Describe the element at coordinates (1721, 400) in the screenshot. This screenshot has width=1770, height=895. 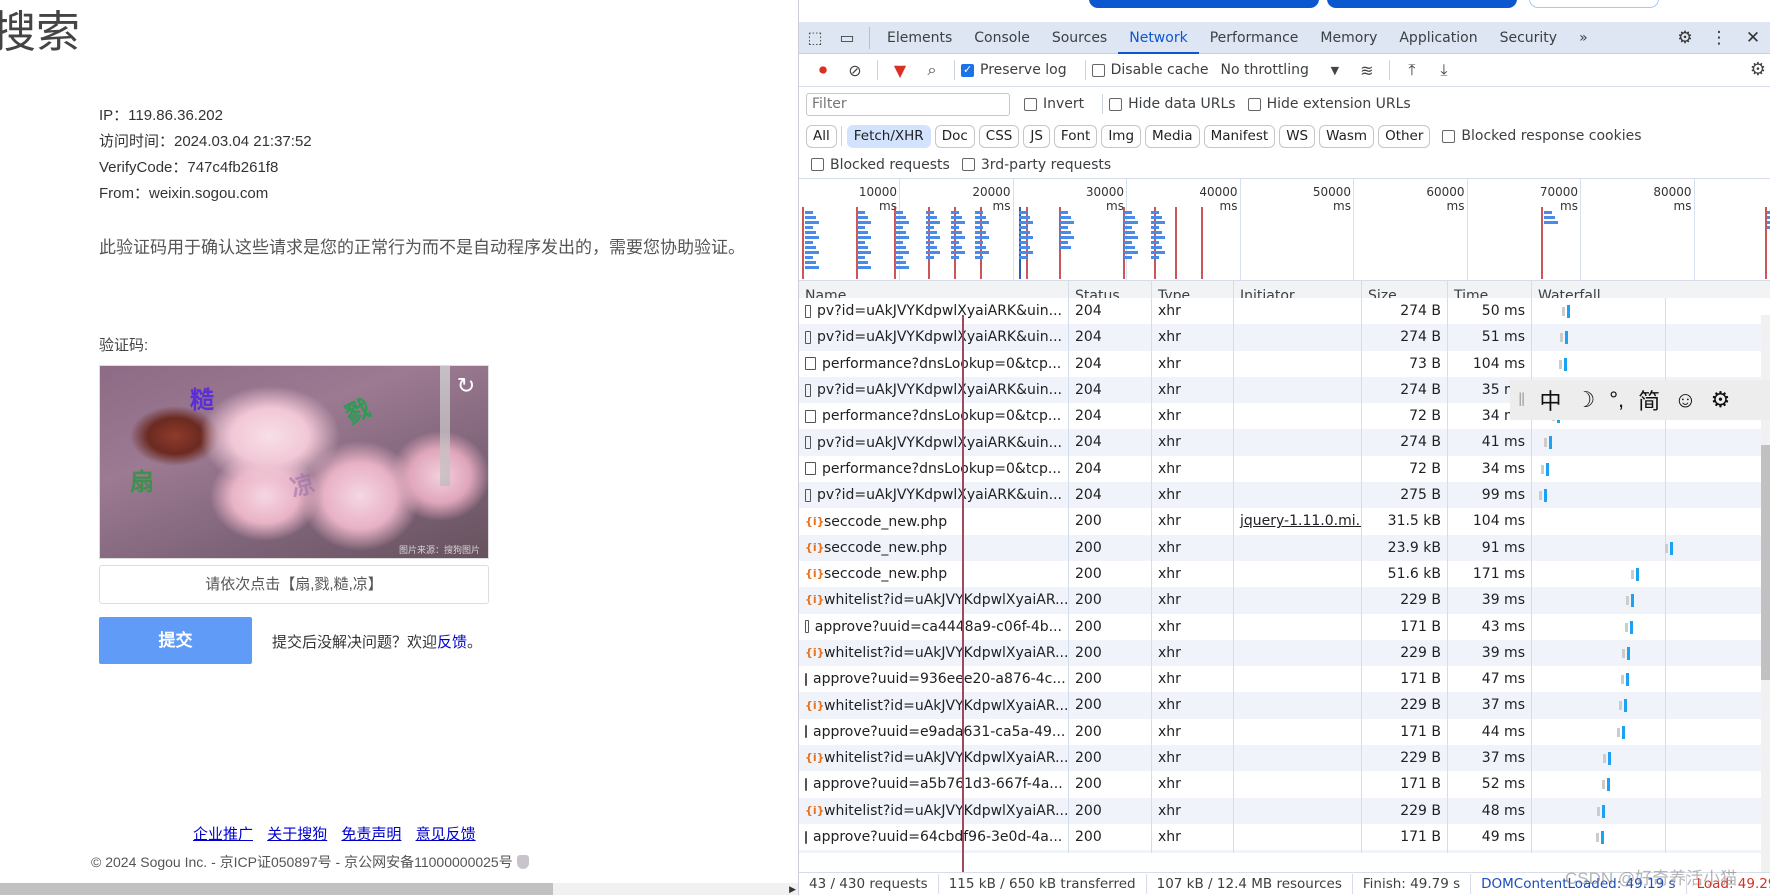
I see `ime-settings-gear-icon: ⚙` at that location.